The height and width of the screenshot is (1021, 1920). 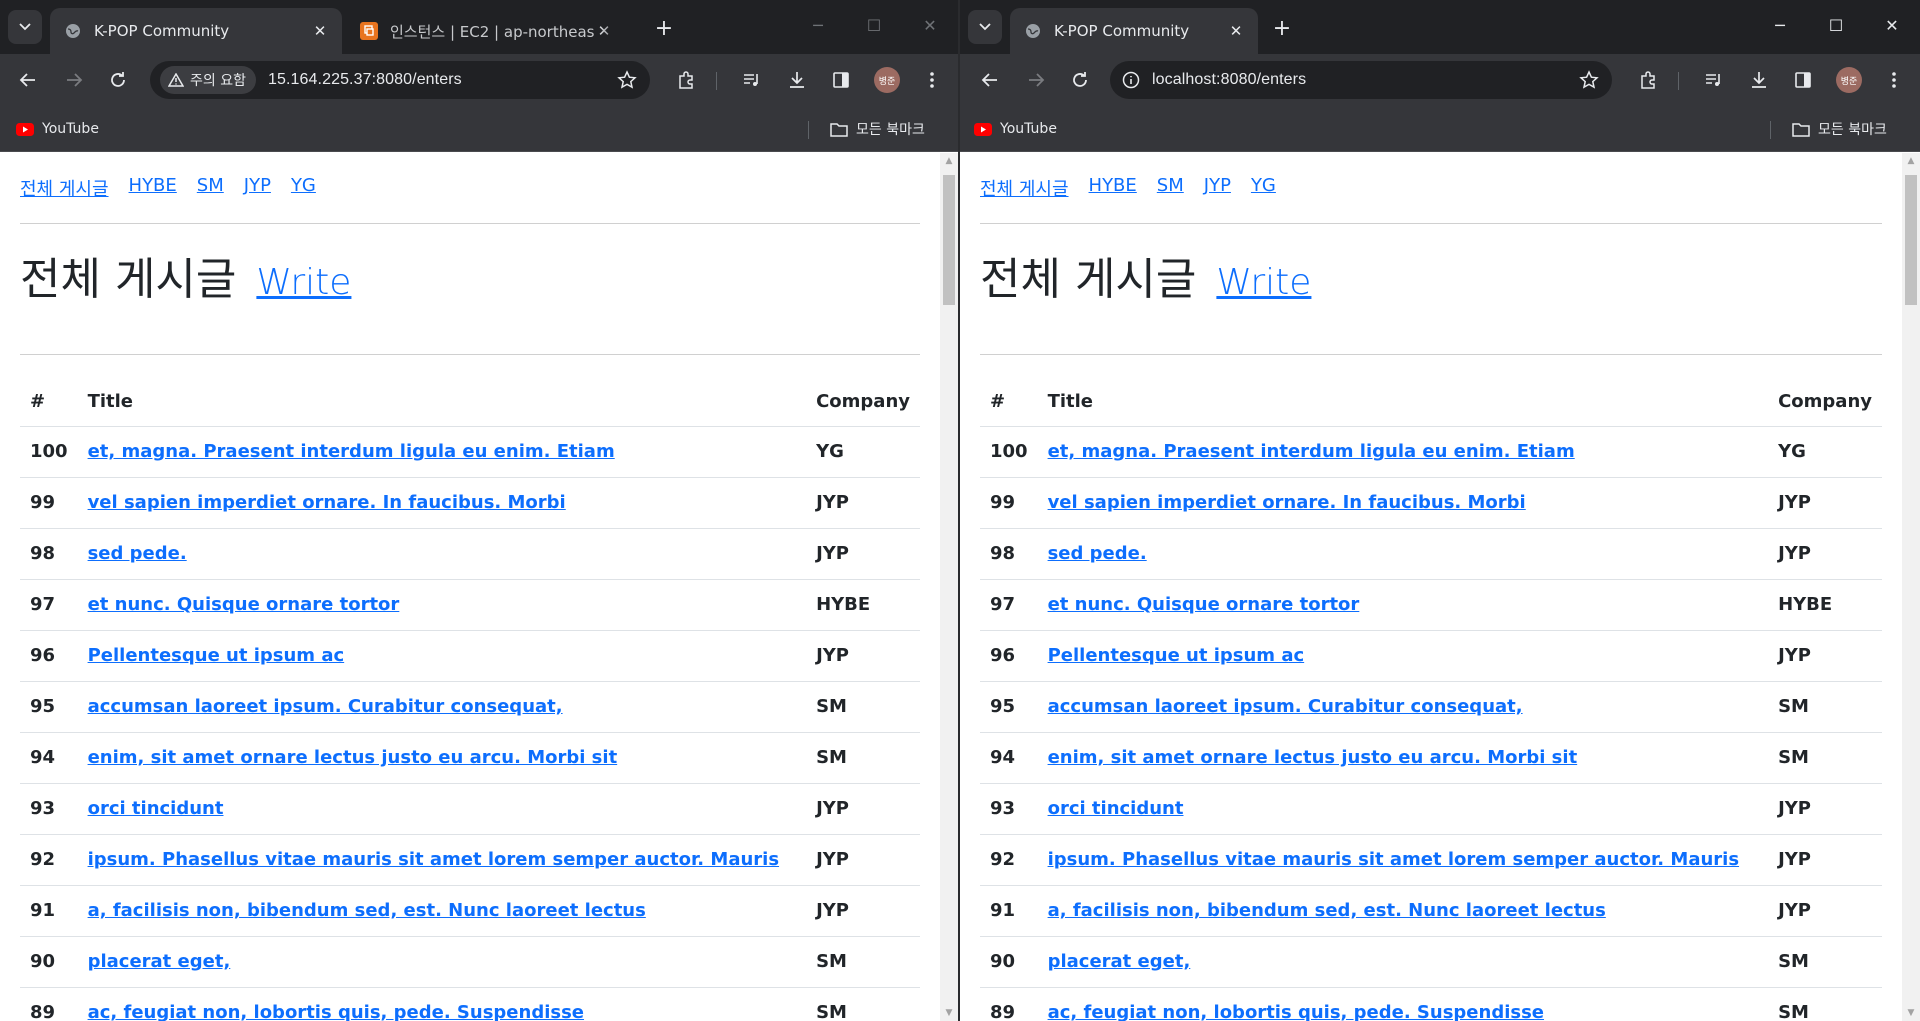 What do you see at coordinates (1361, 80) in the screenshot?
I see `address-bar: localhost:8080/enters` at bounding box center [1361, 80].